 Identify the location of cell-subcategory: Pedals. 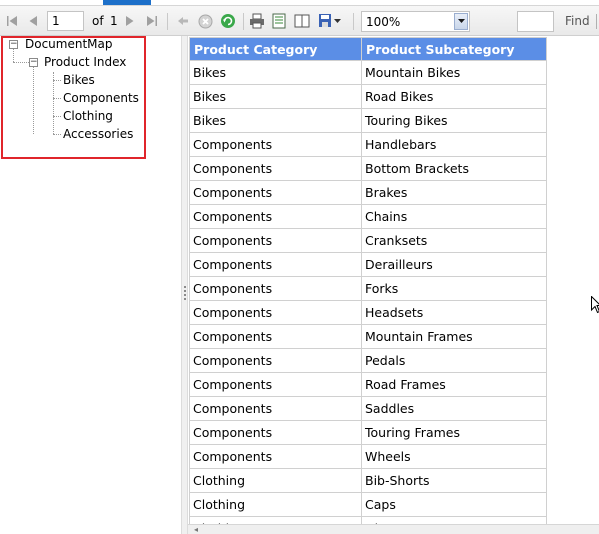
(454, 360).